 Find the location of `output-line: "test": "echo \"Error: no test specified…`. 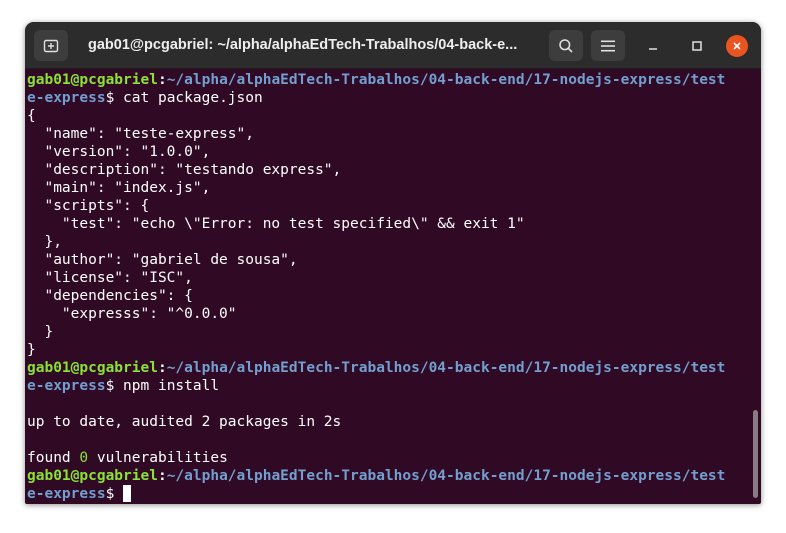

output-line: "test": "echo \"Error: no test specified… is located at coordinates (276, 224).